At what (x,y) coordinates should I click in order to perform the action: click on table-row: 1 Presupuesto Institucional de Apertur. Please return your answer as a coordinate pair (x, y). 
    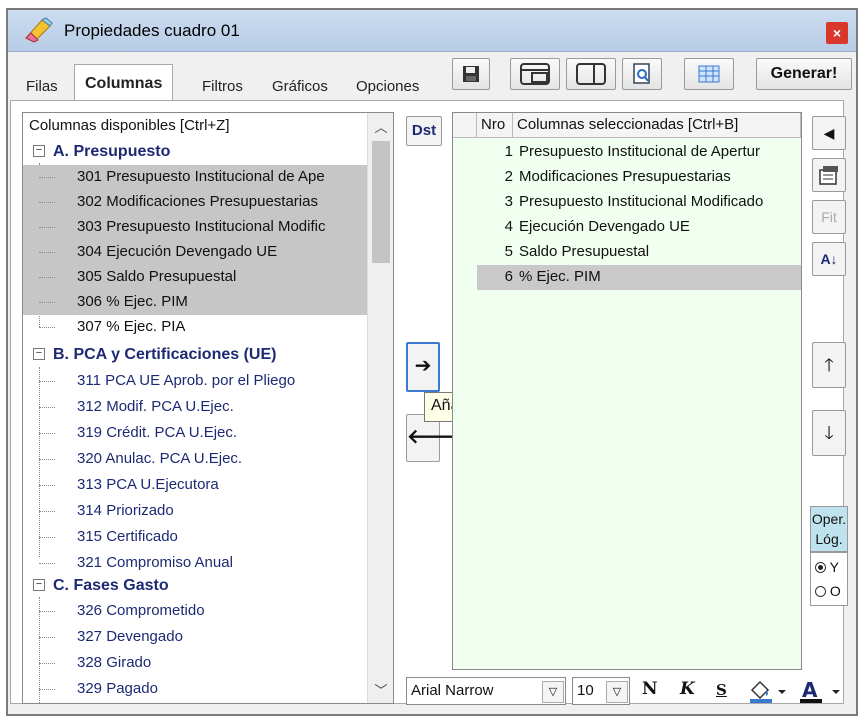
    Looking at the image, I should click on (627, 152).